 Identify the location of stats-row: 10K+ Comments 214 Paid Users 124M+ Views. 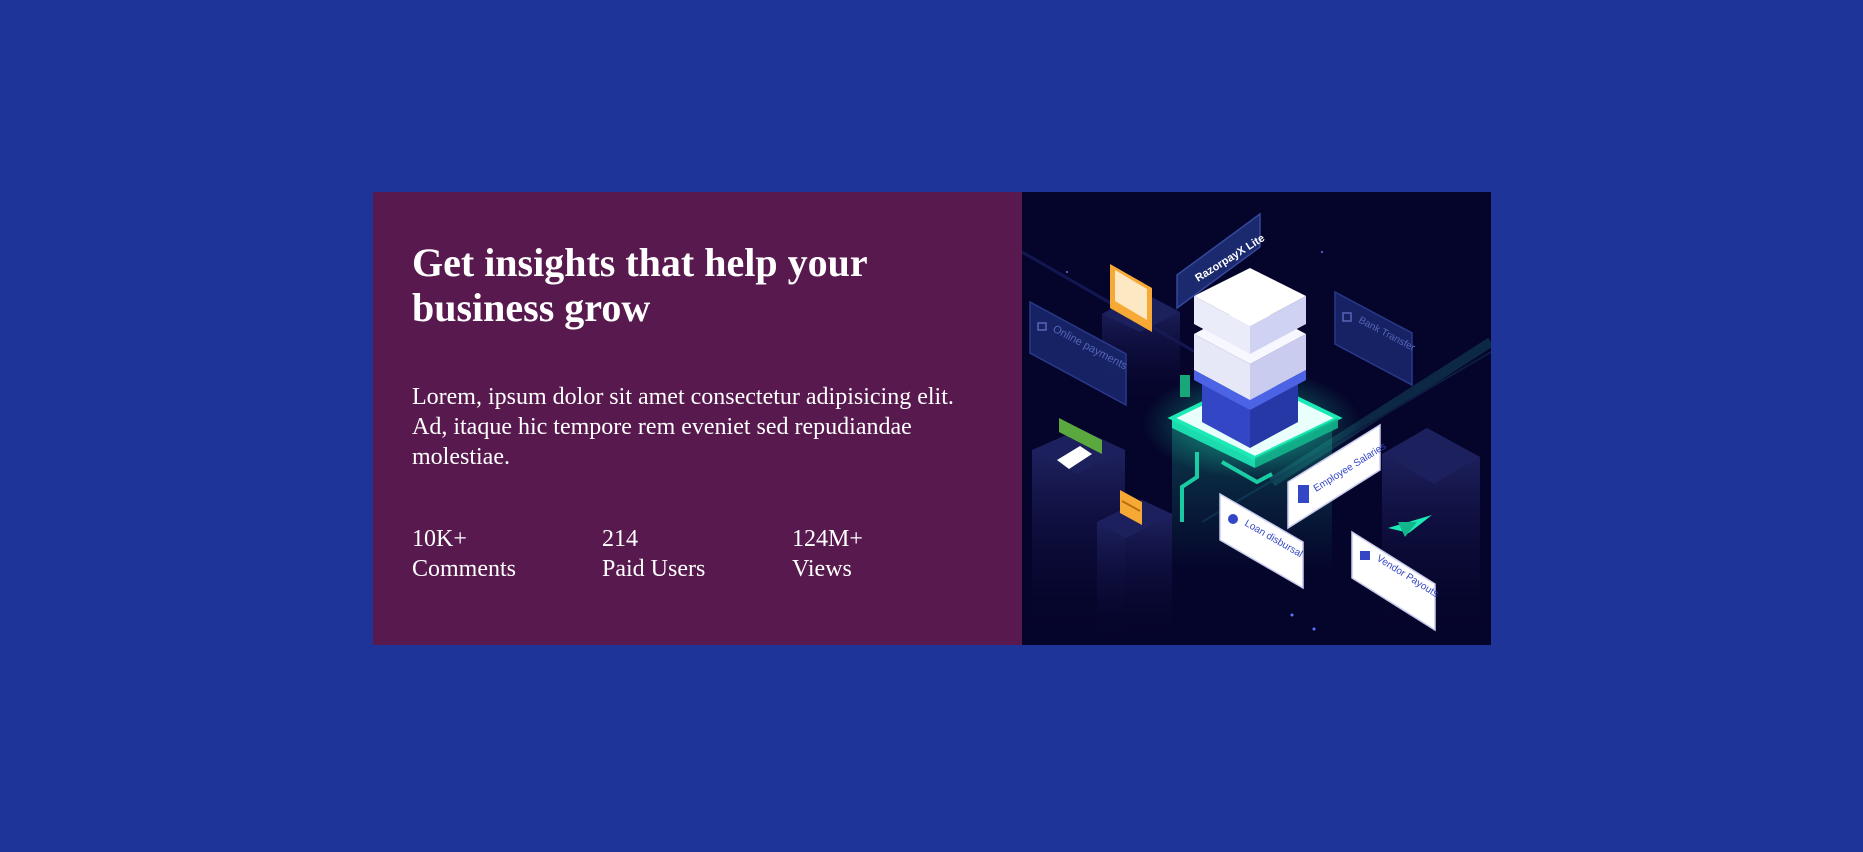
(697, 554).